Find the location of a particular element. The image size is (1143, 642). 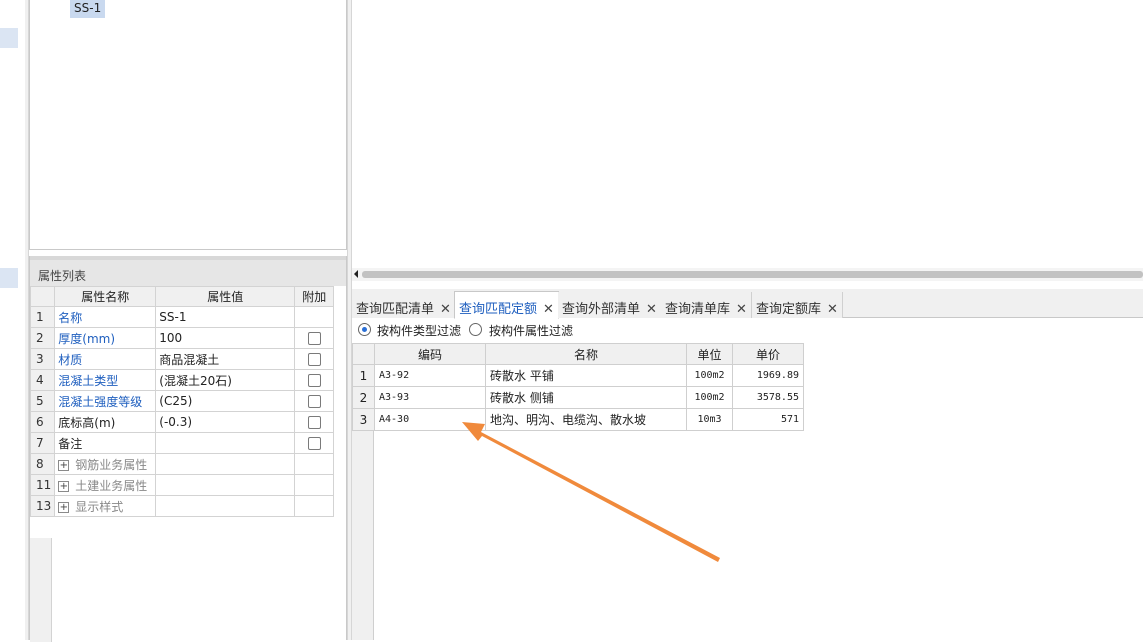

row-header-column is located at coordinates (41, 590).